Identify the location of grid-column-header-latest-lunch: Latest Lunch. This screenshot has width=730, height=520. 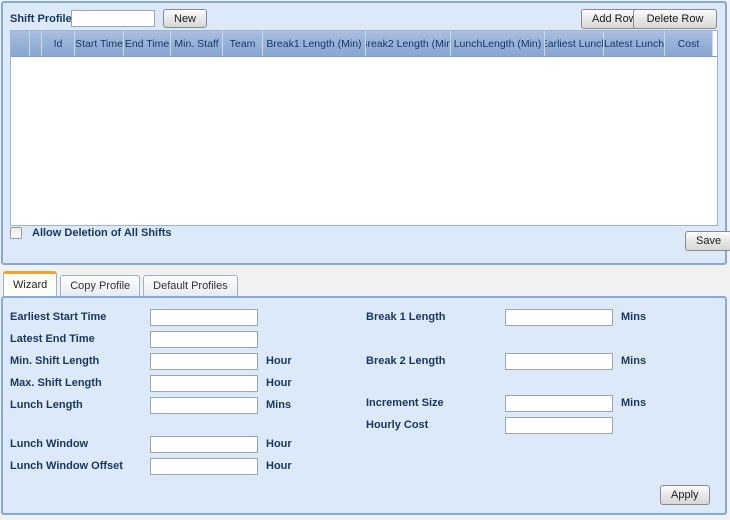
(634, 43).